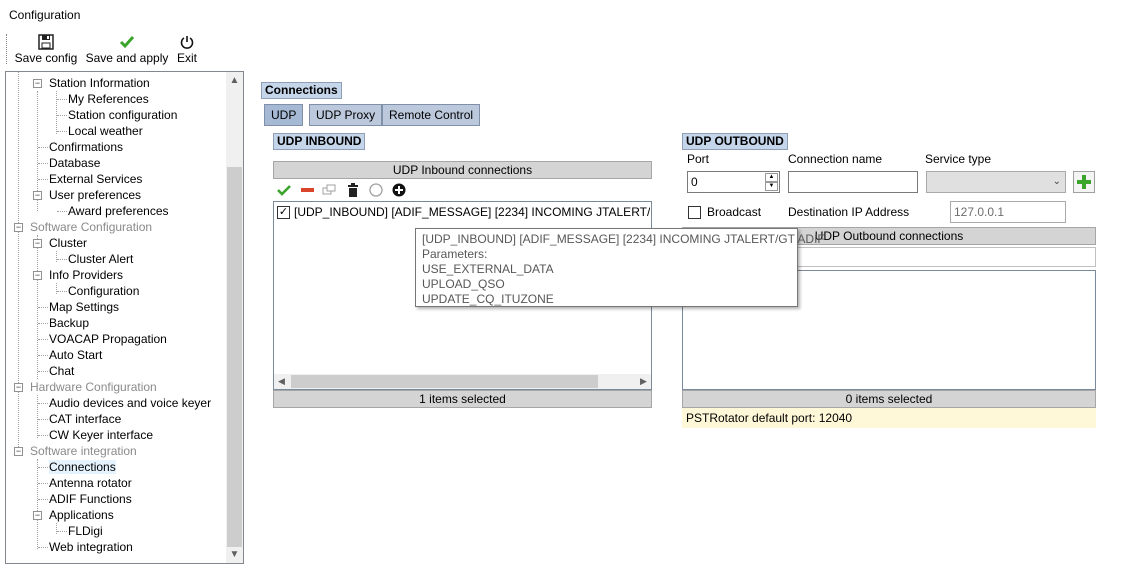 Image resolution: width=1123 pixels, height=569 pixels. What do you see at coordinates (85, 531) in the screenshot?
I see `tree-item-fldigi: FLDigi` at bounding box center [85, 531].